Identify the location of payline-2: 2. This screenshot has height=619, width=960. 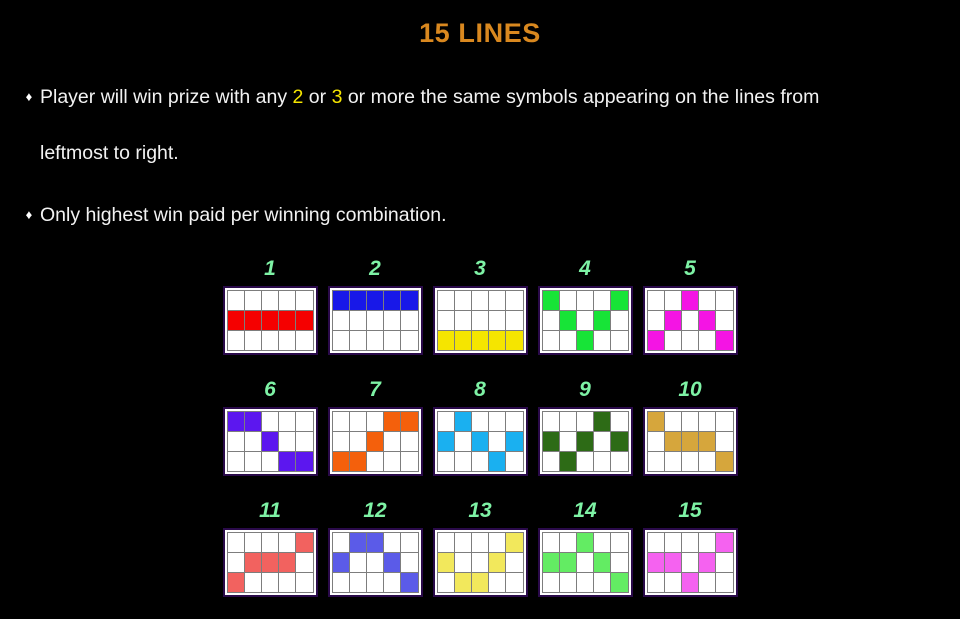
(375, 305).